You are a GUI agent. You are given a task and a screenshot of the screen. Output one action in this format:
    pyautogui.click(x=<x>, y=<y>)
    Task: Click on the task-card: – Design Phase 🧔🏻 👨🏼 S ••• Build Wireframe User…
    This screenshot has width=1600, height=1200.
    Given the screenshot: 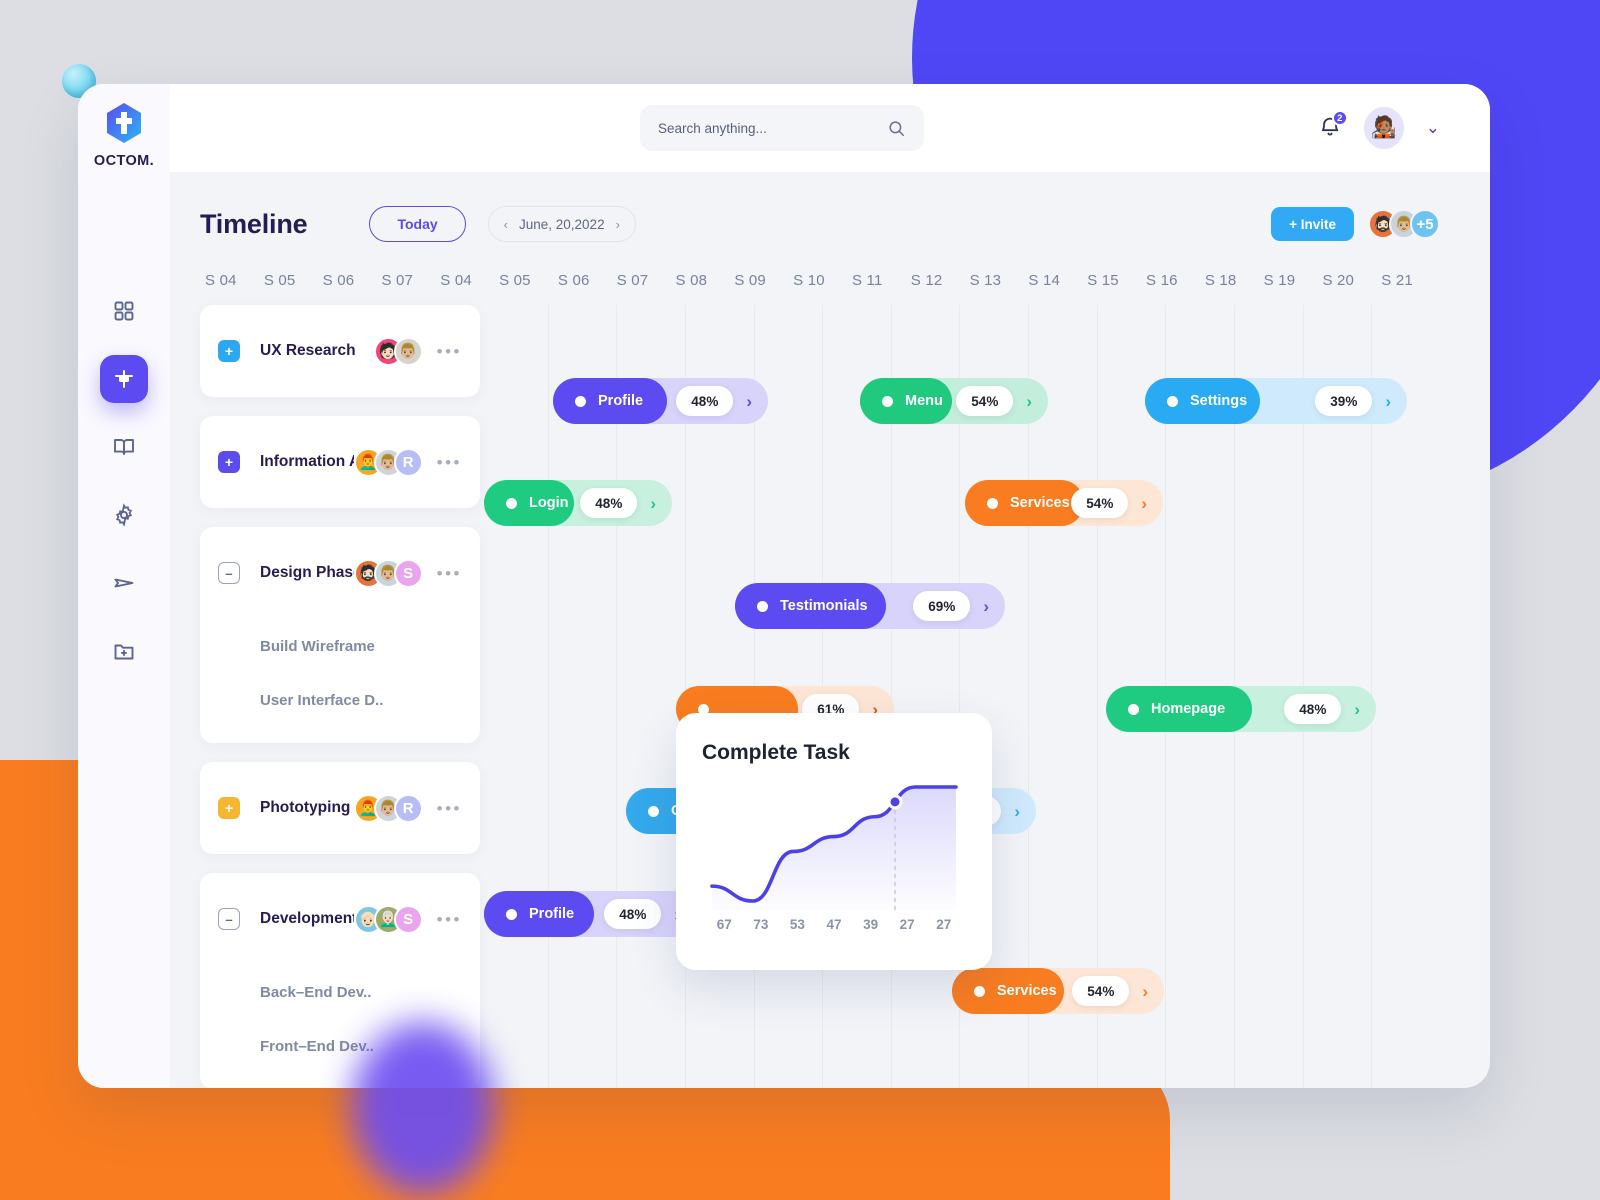 What is the action you would take?
    pyautogui.click(x=340, y=635)
    